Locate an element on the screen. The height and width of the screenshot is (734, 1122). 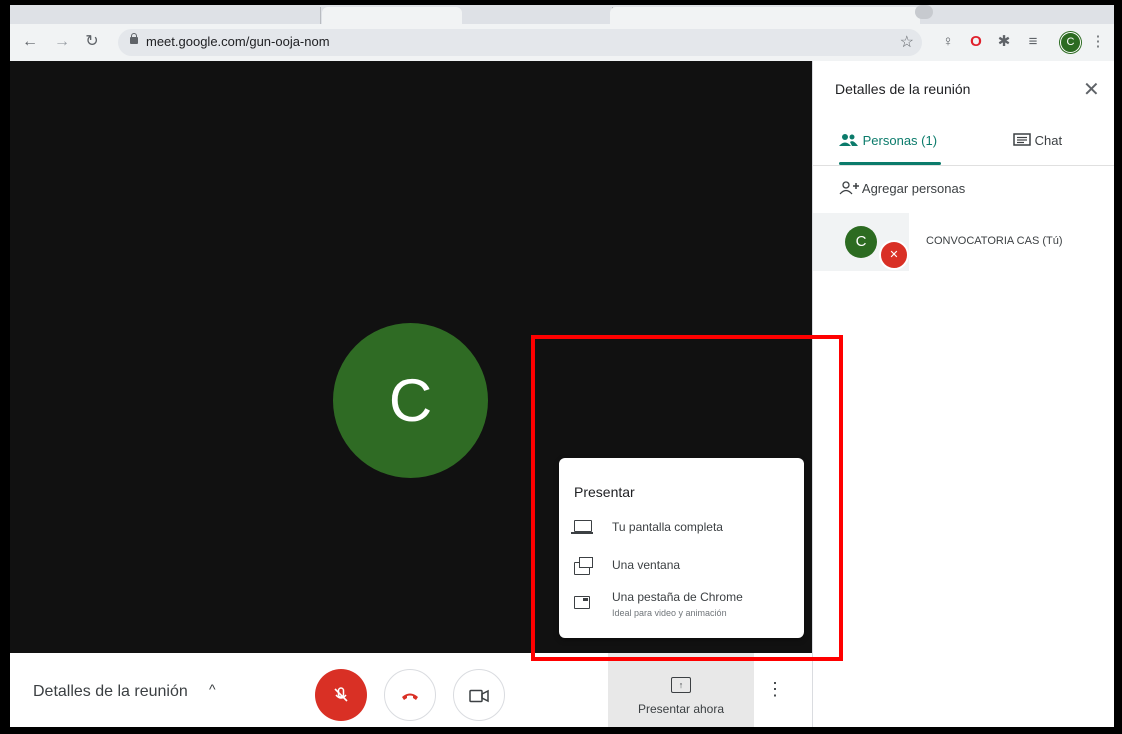
media-controls-icon: ≡ is located at coordinates (1033, 42).